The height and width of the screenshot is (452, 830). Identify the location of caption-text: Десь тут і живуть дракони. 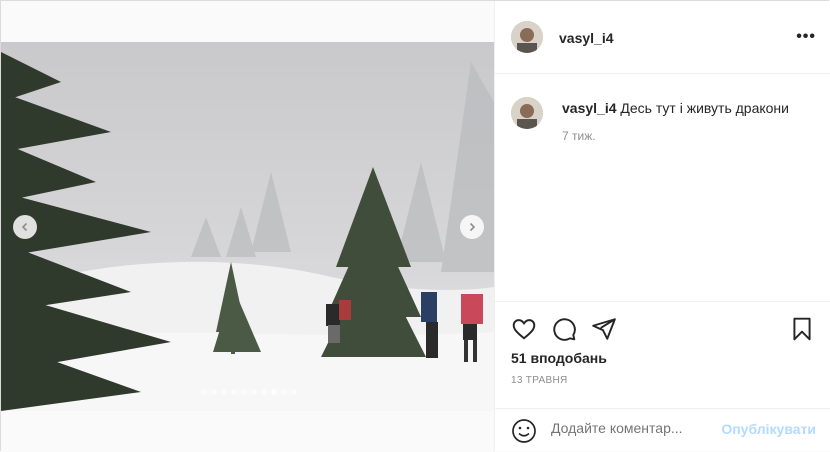
(704, 108).